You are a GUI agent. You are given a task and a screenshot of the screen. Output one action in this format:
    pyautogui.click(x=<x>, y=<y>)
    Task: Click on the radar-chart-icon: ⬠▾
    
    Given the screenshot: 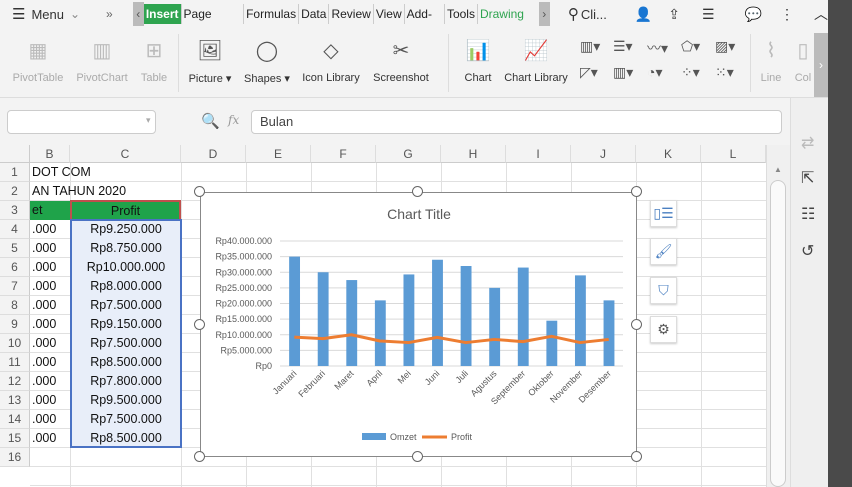 What is the action you would take?
    pyautogui.click(x=690, y=46)
    